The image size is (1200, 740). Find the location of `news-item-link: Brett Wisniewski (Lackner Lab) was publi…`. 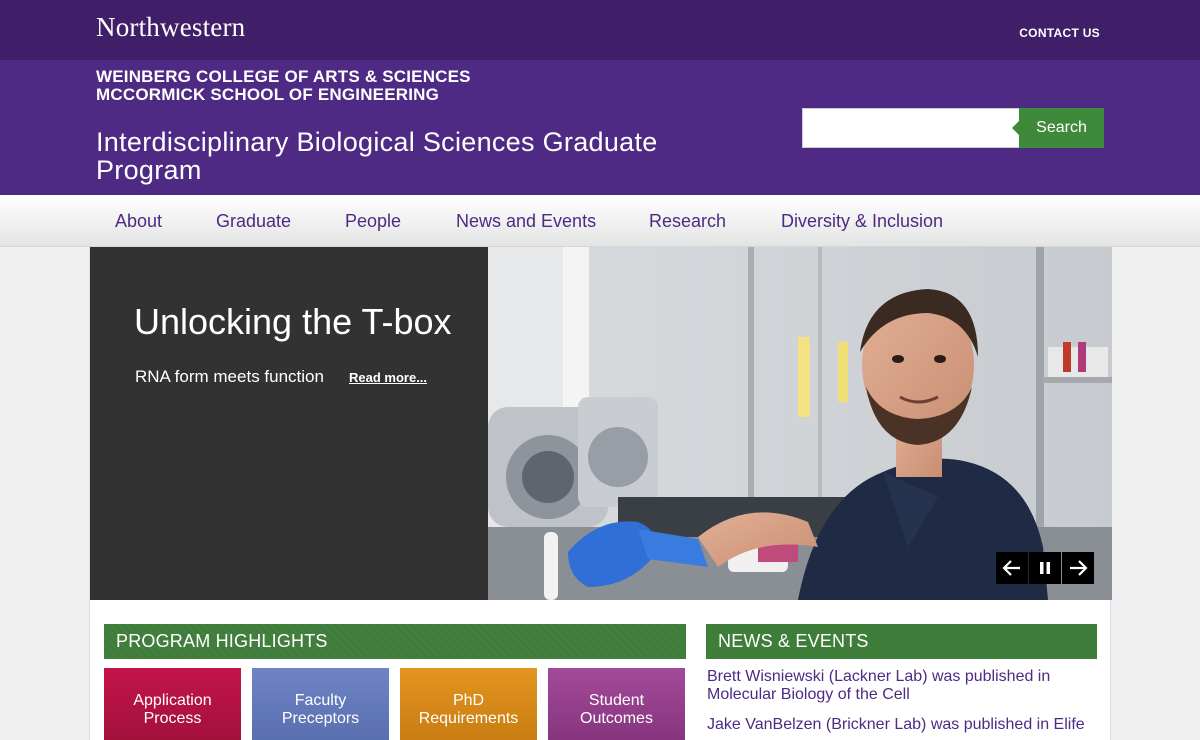

news-item-link: Brett Wisniewski (Lackner Lab) was publi… is located at coordinates (904, 686).